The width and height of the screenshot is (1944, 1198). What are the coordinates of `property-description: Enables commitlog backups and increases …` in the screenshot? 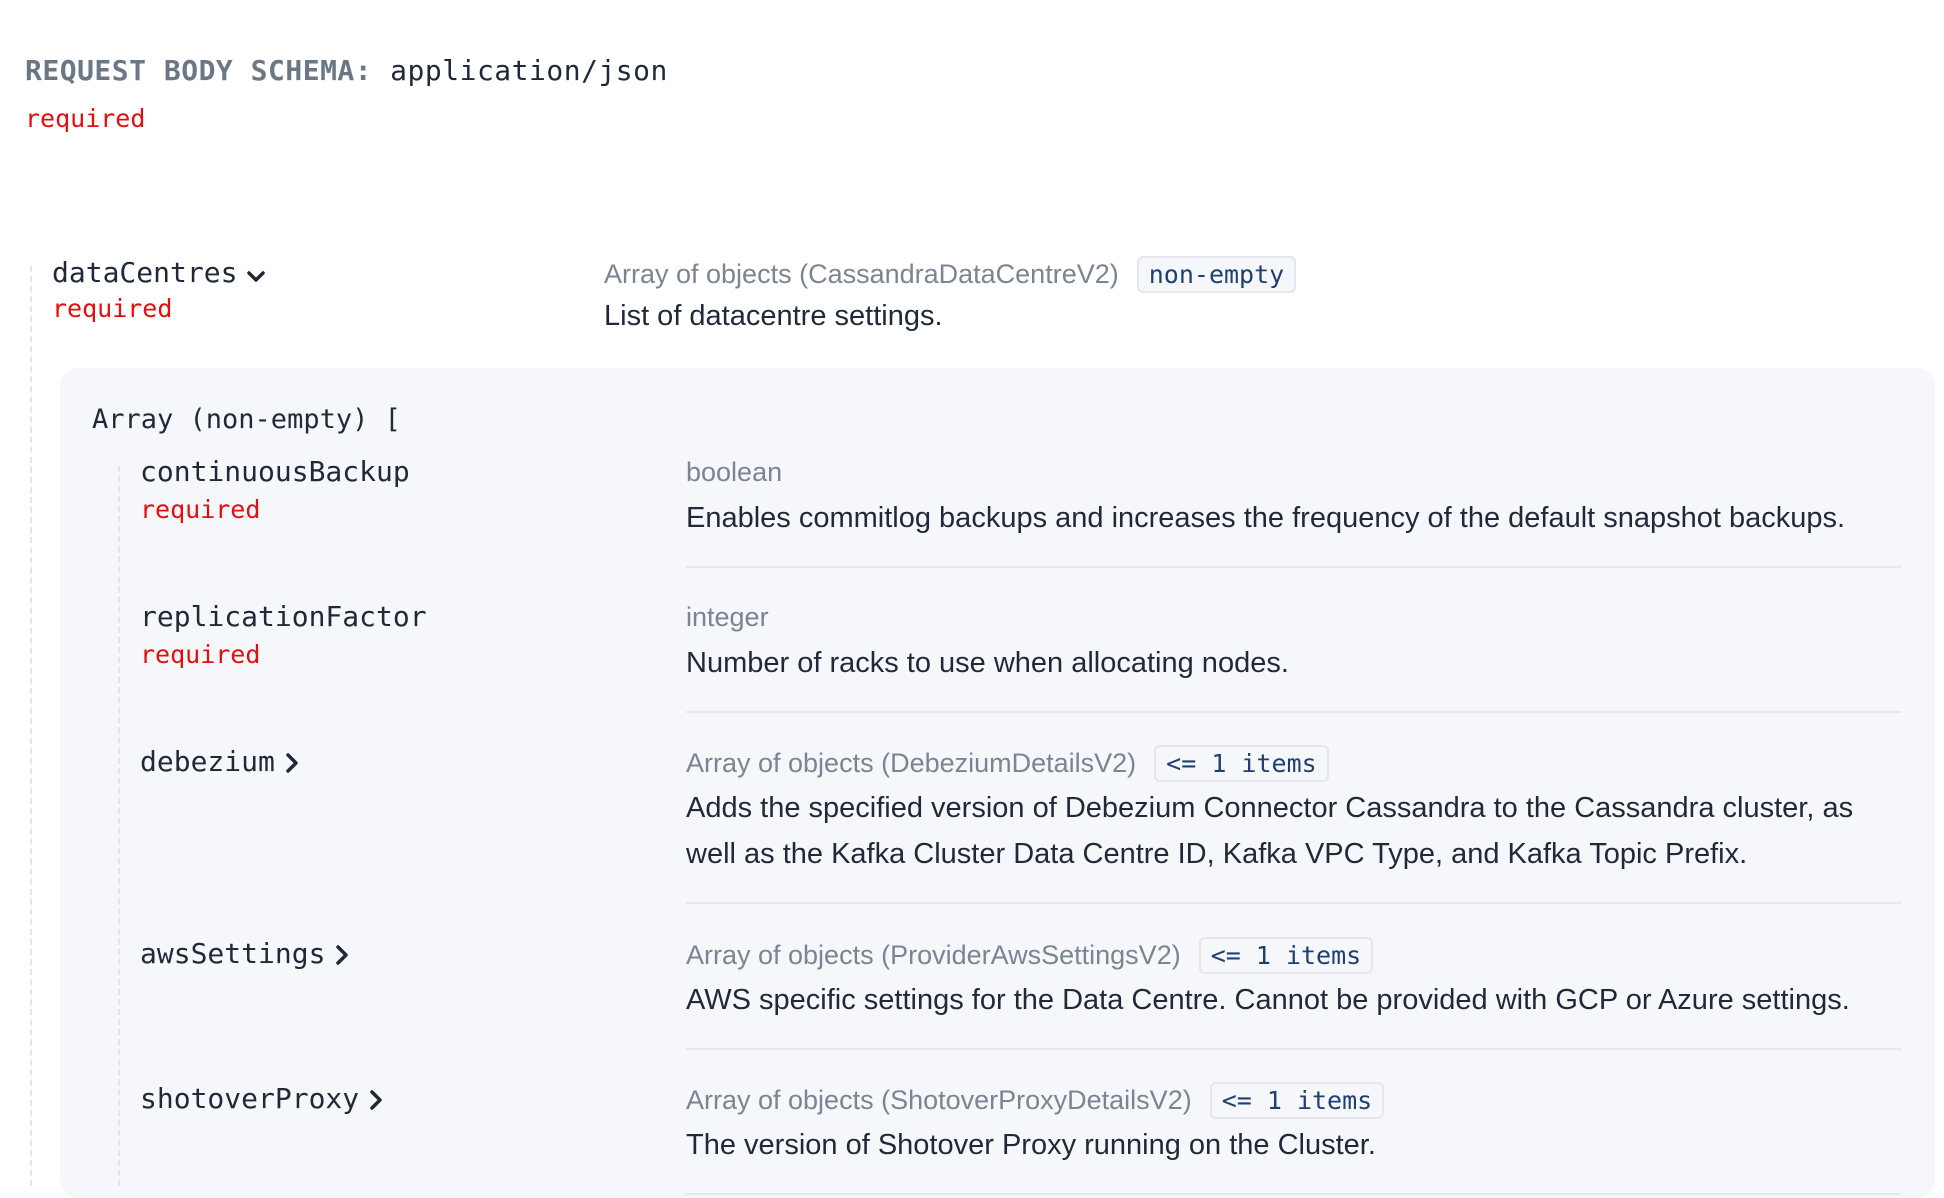 It's located at (1266, 518).